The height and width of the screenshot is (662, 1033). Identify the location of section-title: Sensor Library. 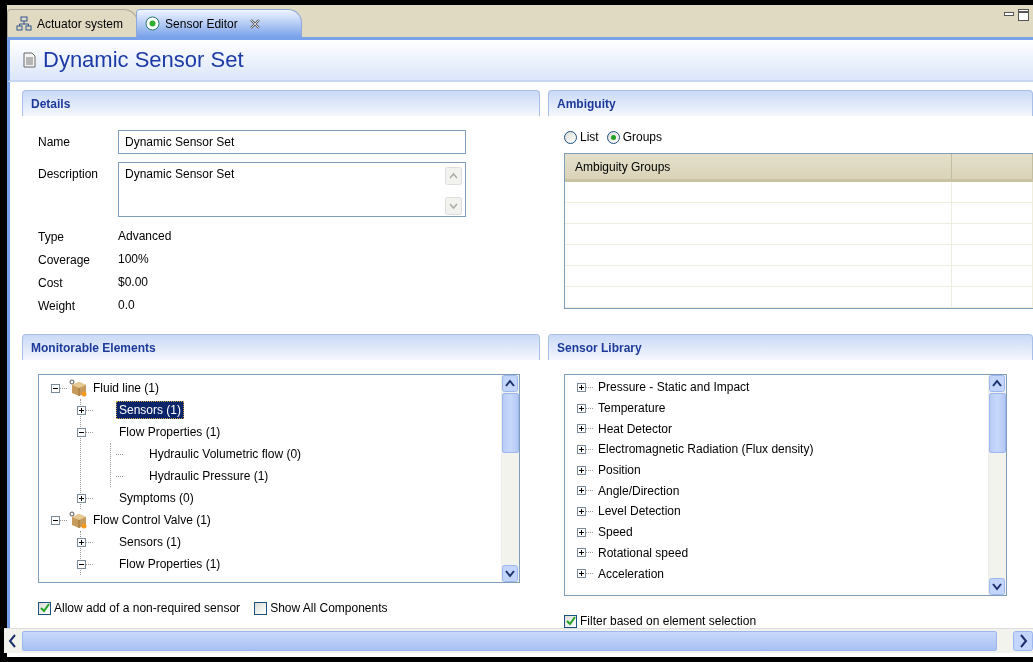
(599, 347).